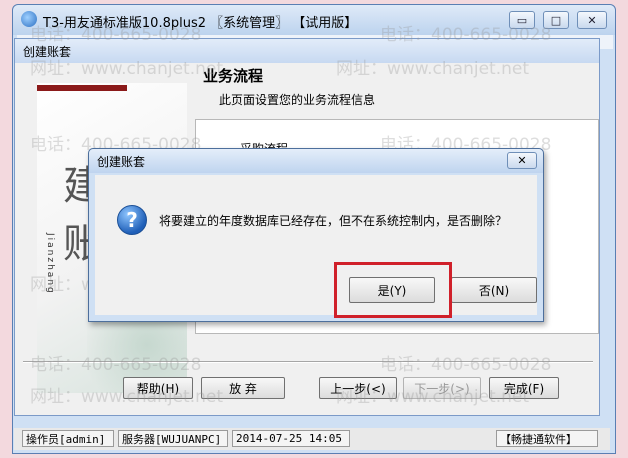  Describe the element at coordinates (308, 362) in the screenshot. I see `button-separator` at that location.